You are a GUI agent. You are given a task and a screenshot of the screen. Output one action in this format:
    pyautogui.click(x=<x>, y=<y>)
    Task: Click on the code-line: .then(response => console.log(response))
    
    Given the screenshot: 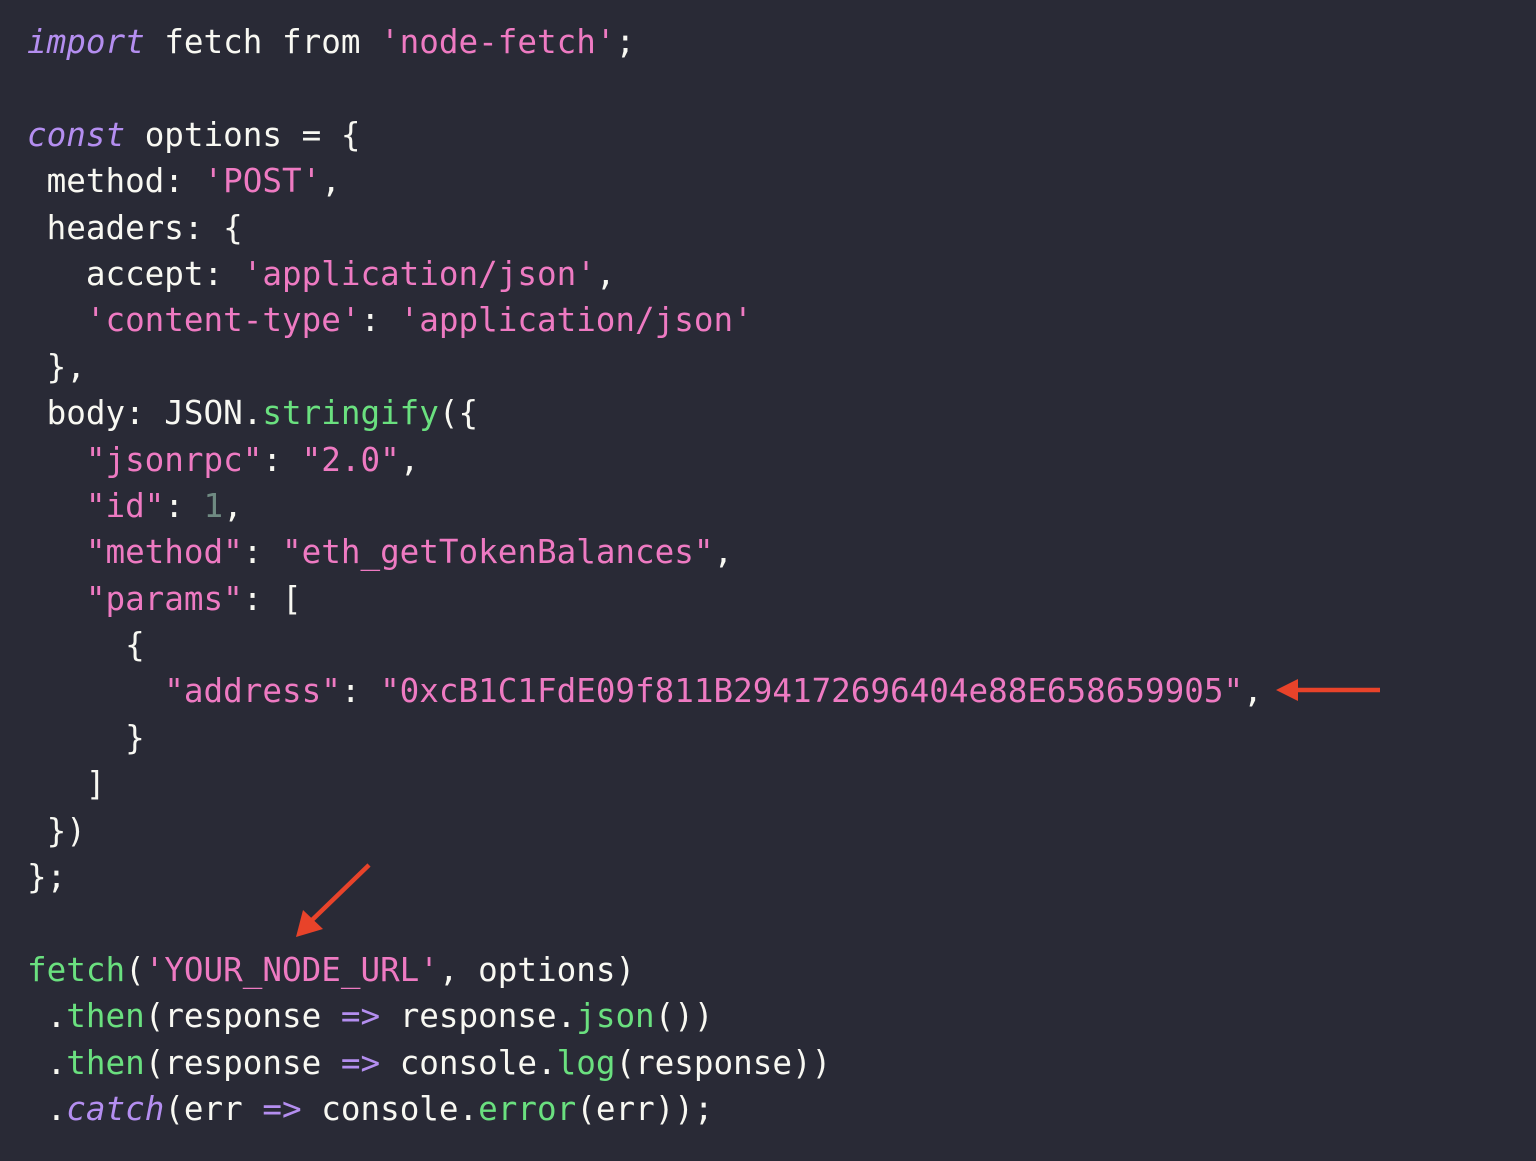 What is the action you would take?
    pyautogui.click(x=645, y=1063)
    